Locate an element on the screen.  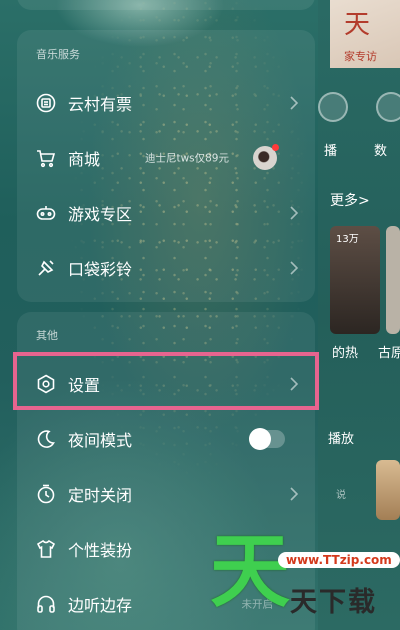
song-caption: 说 is located at coordinates (341, 495).